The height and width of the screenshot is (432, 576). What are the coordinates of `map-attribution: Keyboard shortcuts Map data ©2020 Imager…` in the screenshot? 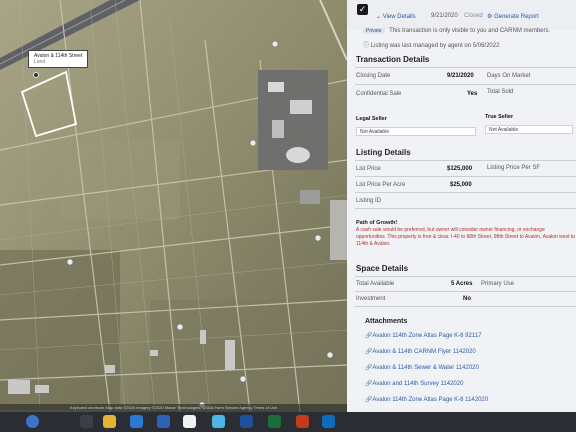 It's located at (173, 408).